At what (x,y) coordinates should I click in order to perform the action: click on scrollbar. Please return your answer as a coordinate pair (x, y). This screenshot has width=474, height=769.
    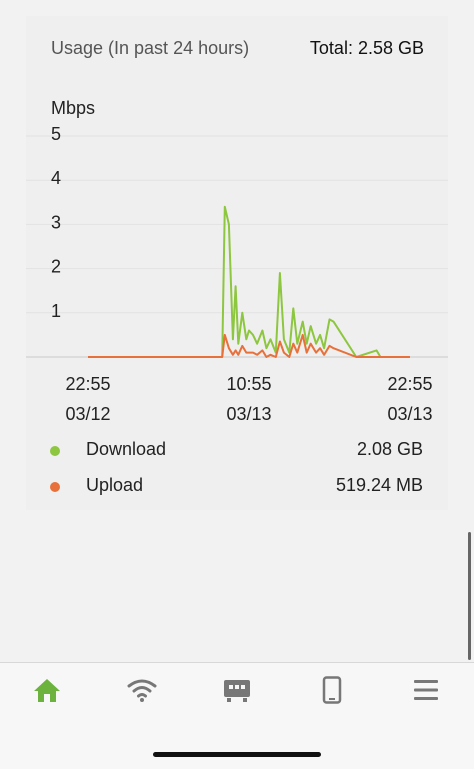
    Looking at the image, I should click on (469, 596).